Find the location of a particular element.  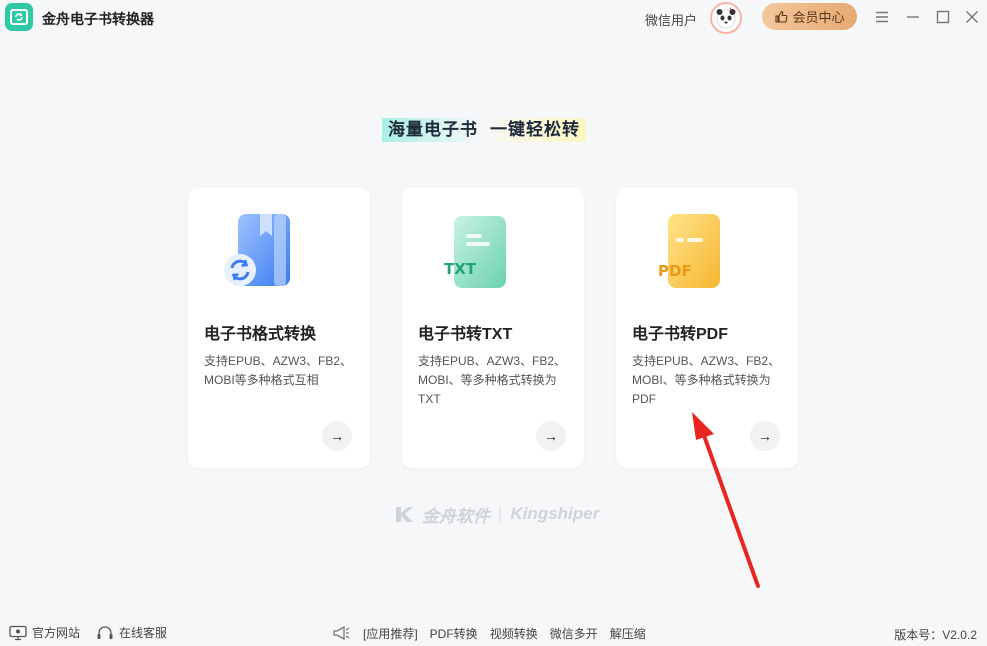

app-logo-icon is located at coordinates (19, 17).